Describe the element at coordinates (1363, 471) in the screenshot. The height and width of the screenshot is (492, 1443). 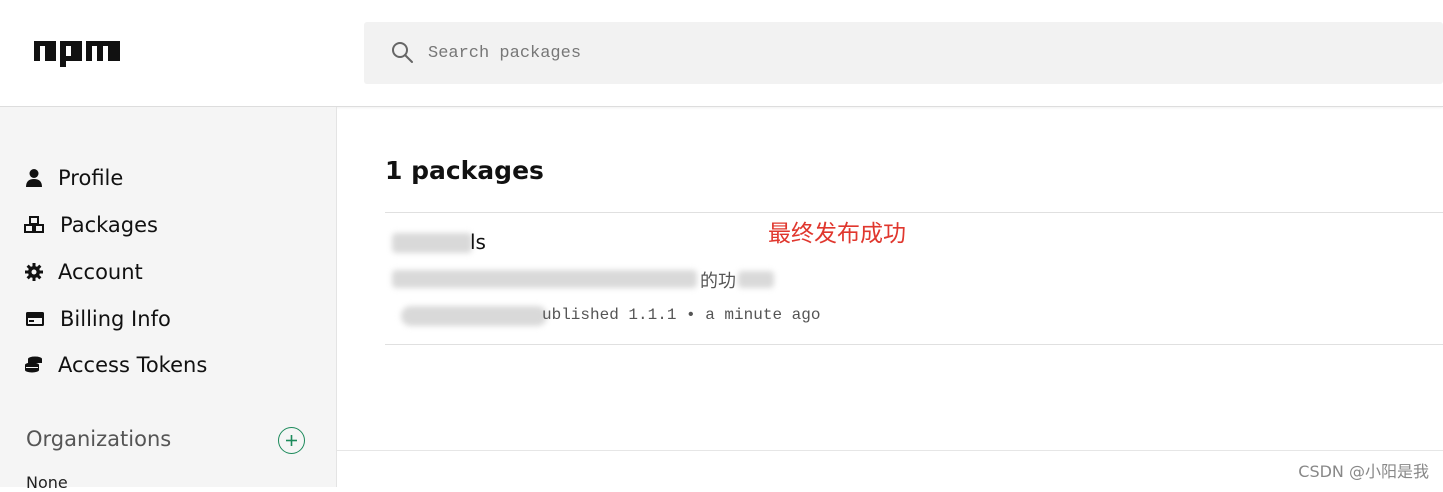
I see `watermark: CSDN @小阳是我` at that location.